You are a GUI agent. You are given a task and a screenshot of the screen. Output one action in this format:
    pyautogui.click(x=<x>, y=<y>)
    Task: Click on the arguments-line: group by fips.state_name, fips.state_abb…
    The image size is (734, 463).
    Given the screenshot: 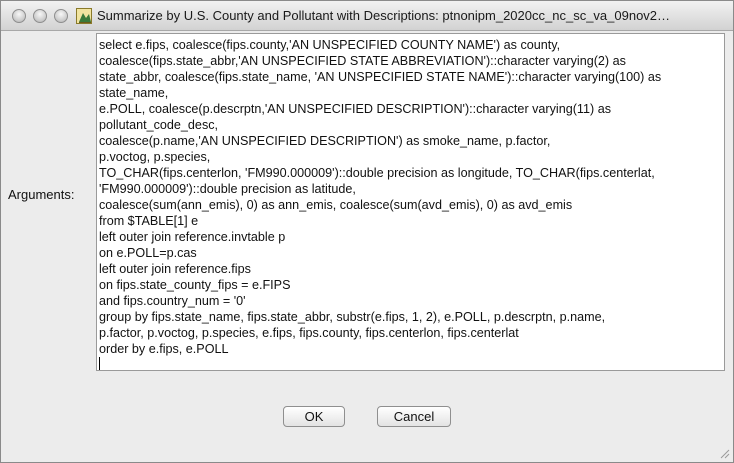 What is the action you would take?
    pyautogui.click(x=352, y=317)
    